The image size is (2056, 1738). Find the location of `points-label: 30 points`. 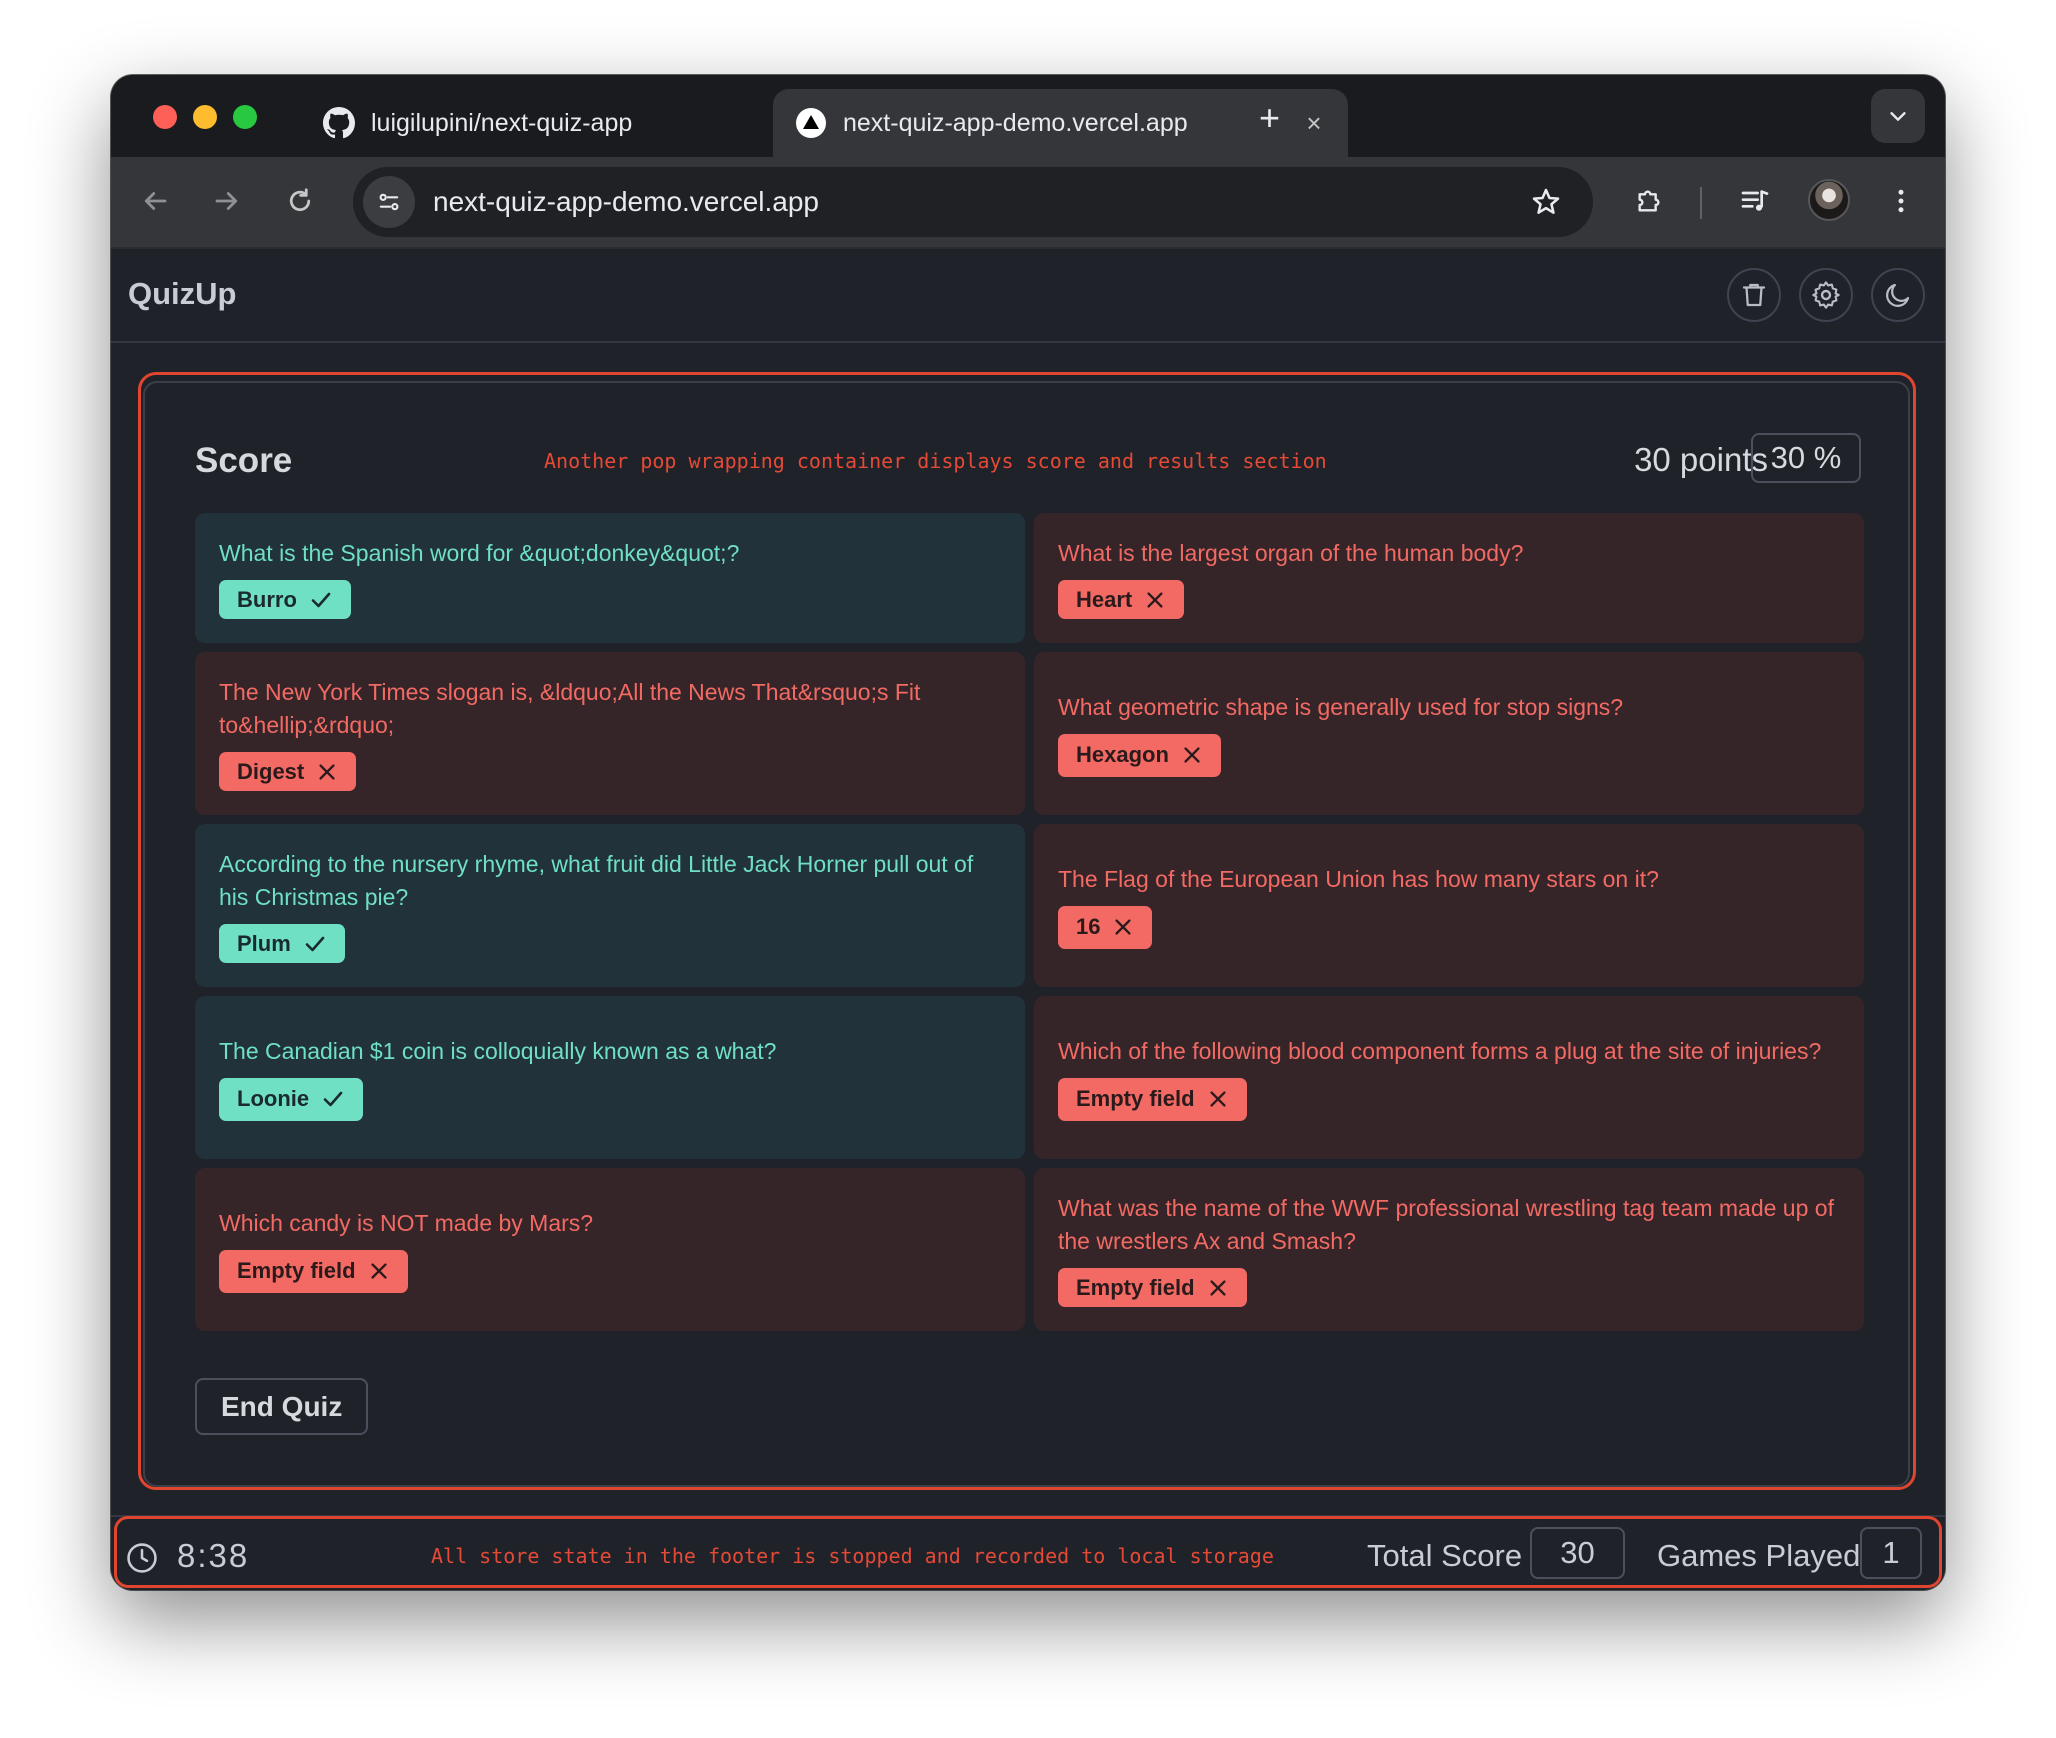

points-label: 30 points is located at coordinates (1701, 459).